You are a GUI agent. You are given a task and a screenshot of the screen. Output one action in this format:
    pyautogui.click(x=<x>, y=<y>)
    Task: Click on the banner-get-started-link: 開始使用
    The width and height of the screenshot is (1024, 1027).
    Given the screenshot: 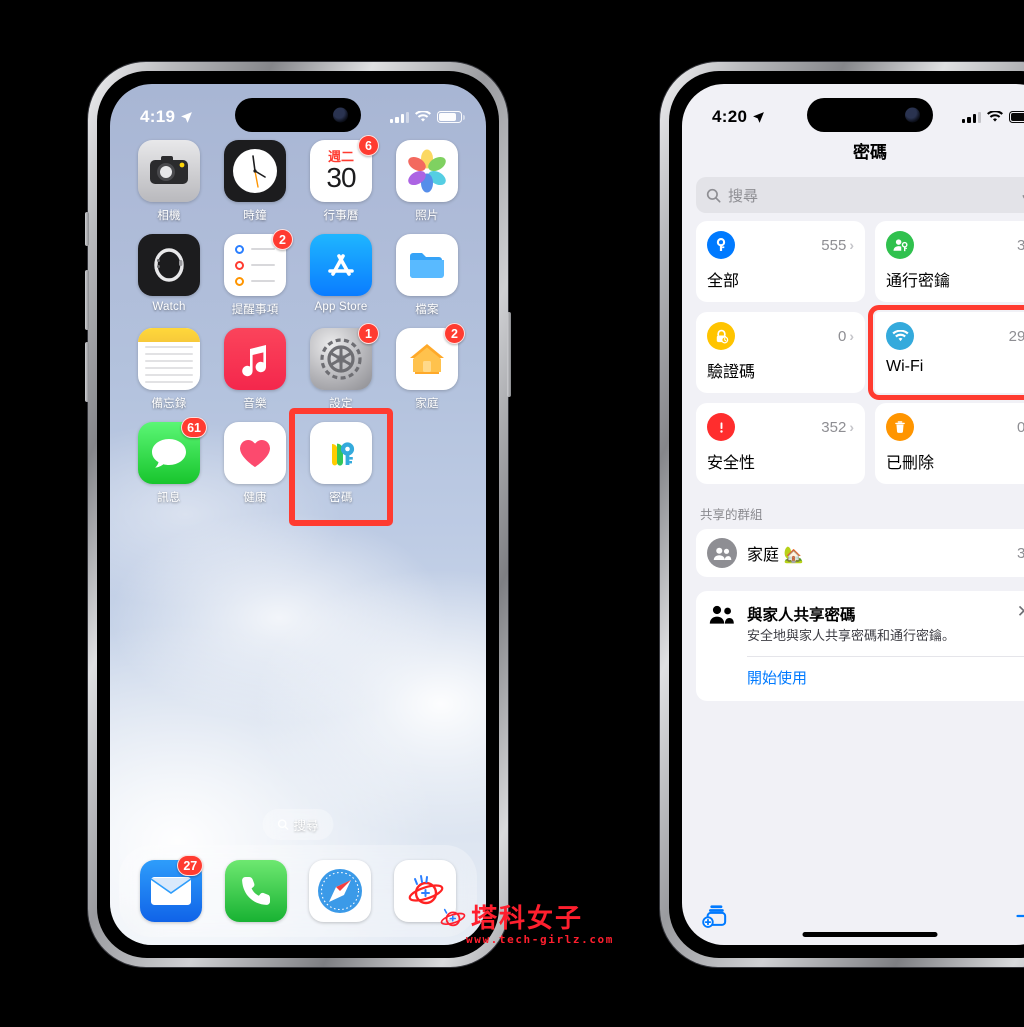 What is the action you would take?
    pyautogui.click(x=866, y=678)
    